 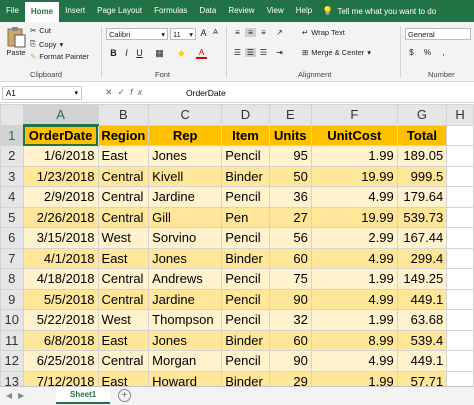 What do you see at coordinates (12, 176) in the screenshot?
I see `row-header-3: 3` at bounding box center [12, 176].